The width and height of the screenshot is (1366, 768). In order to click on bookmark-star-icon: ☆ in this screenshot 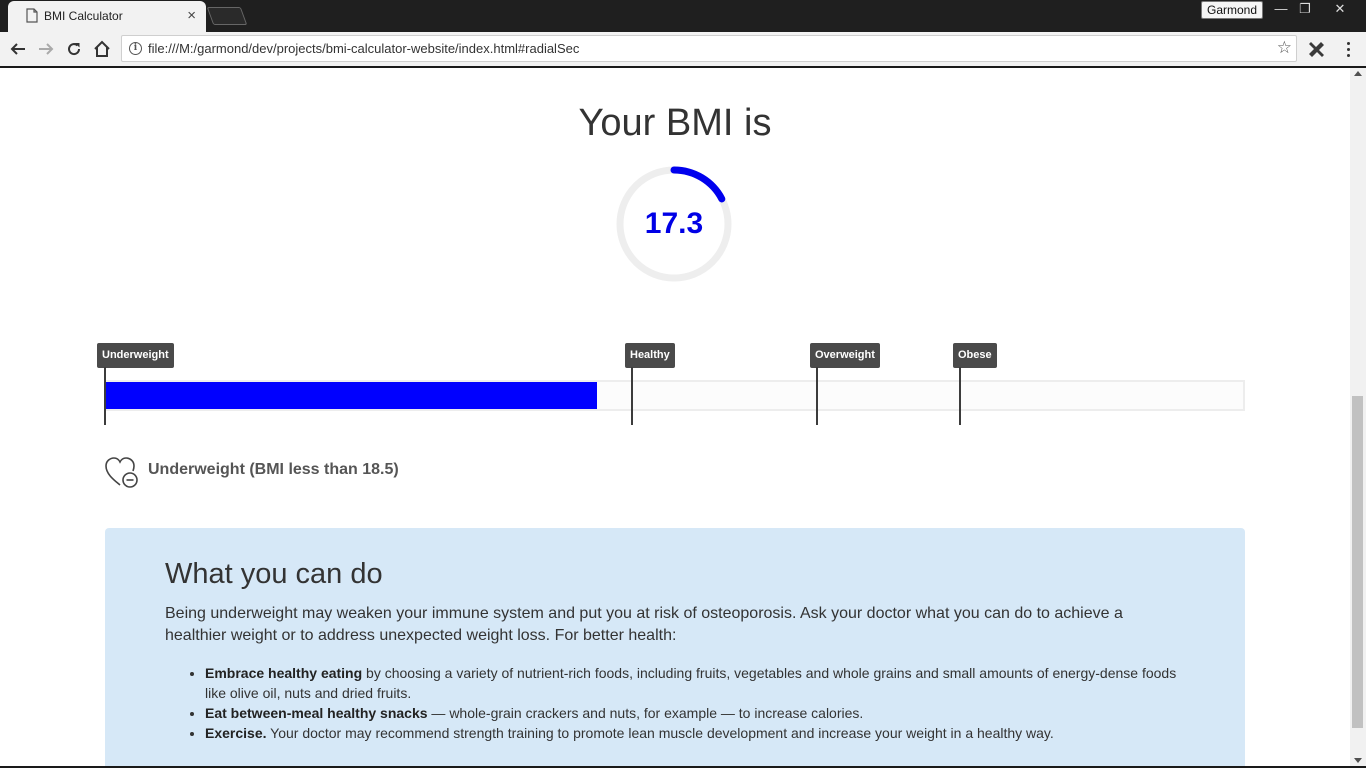, I will do `click(1284, 48)`.